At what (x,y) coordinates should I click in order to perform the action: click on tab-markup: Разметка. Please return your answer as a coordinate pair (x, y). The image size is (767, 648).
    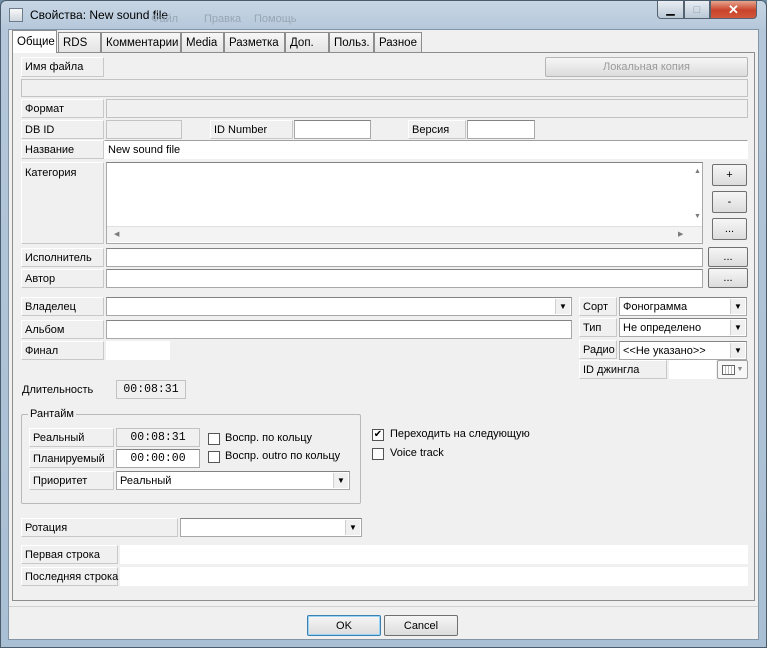
    Looking at the image, I should click on (254, 42).